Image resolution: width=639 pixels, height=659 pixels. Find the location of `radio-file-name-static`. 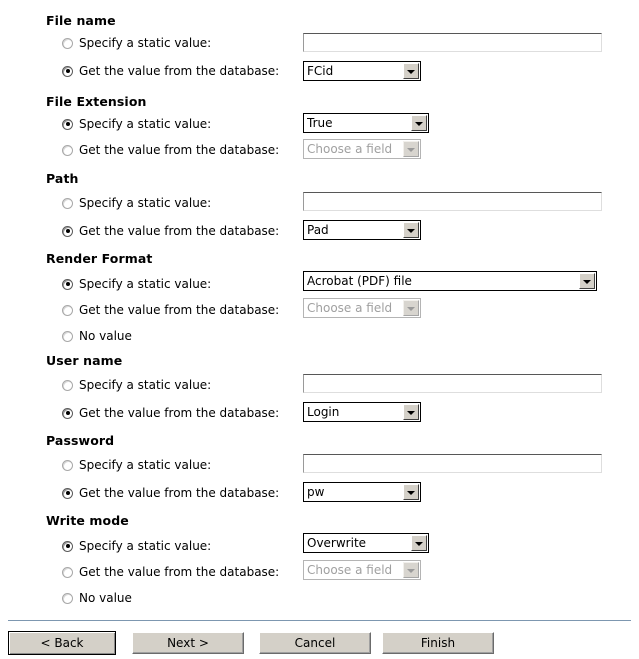

radio-file-name-static is located at coordinates (67, 43).